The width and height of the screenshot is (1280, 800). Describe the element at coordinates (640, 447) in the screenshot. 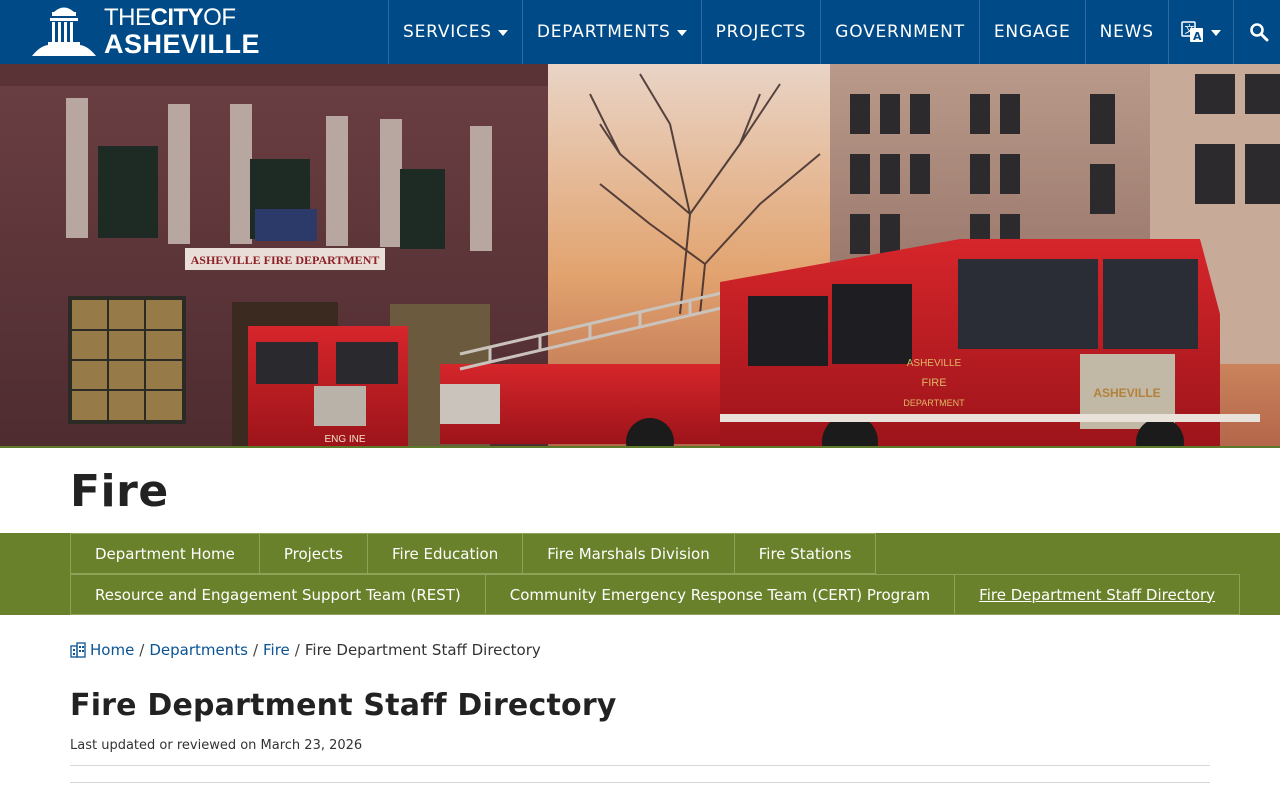

I see `hero-divider` at that location.